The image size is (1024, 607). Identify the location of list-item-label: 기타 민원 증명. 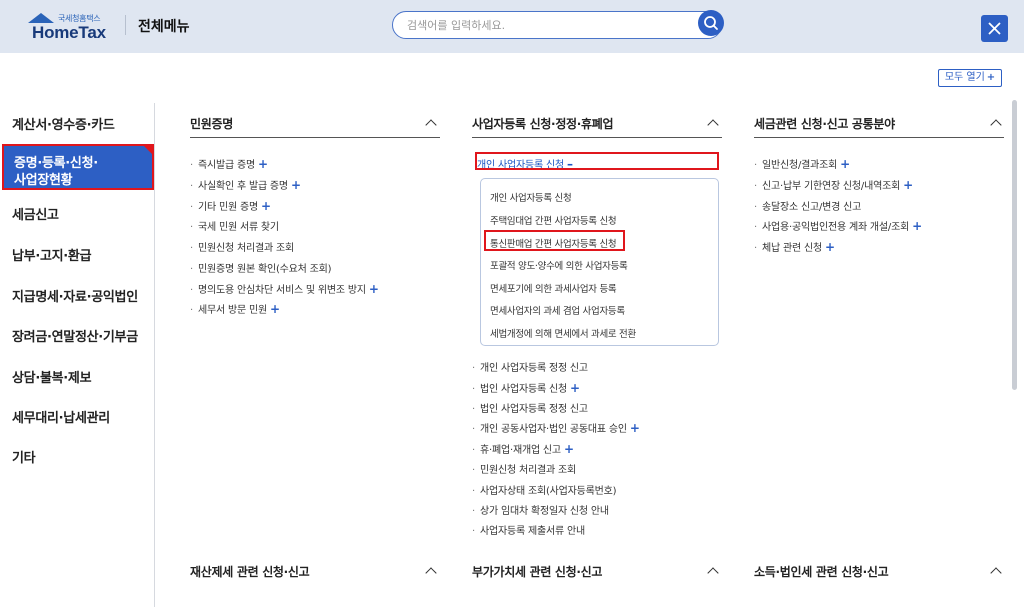
(228, 207).